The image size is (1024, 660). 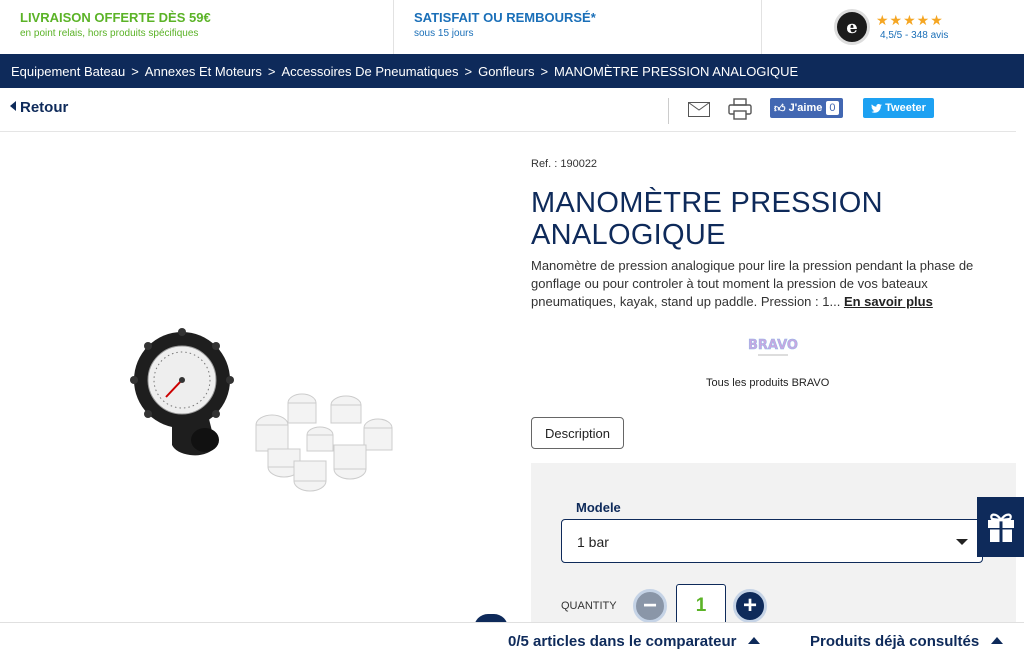 I want to click on model-label: Modele, so click(x=598, y=507).